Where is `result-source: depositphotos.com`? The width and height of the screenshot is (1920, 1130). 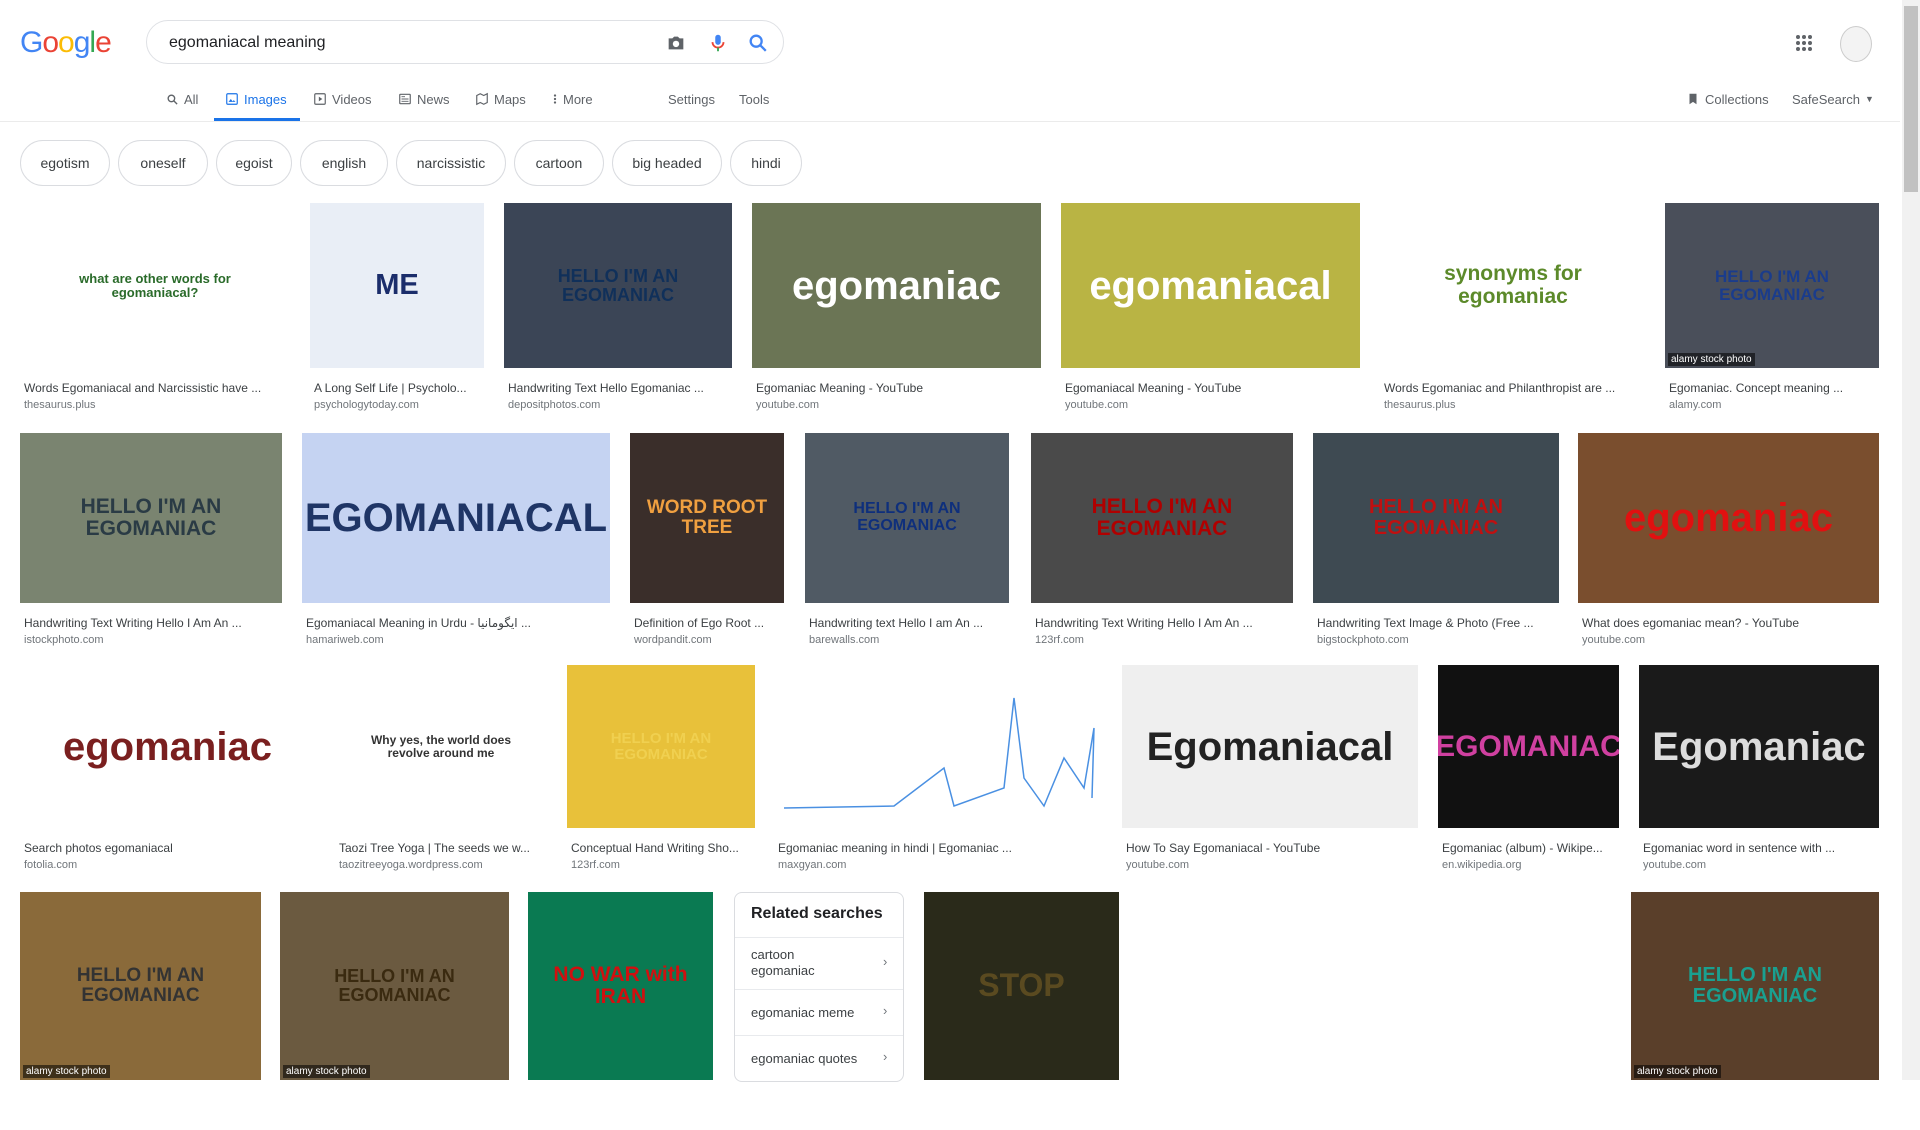 result-source: depositphotos.com is located at coordinates (554, 405).